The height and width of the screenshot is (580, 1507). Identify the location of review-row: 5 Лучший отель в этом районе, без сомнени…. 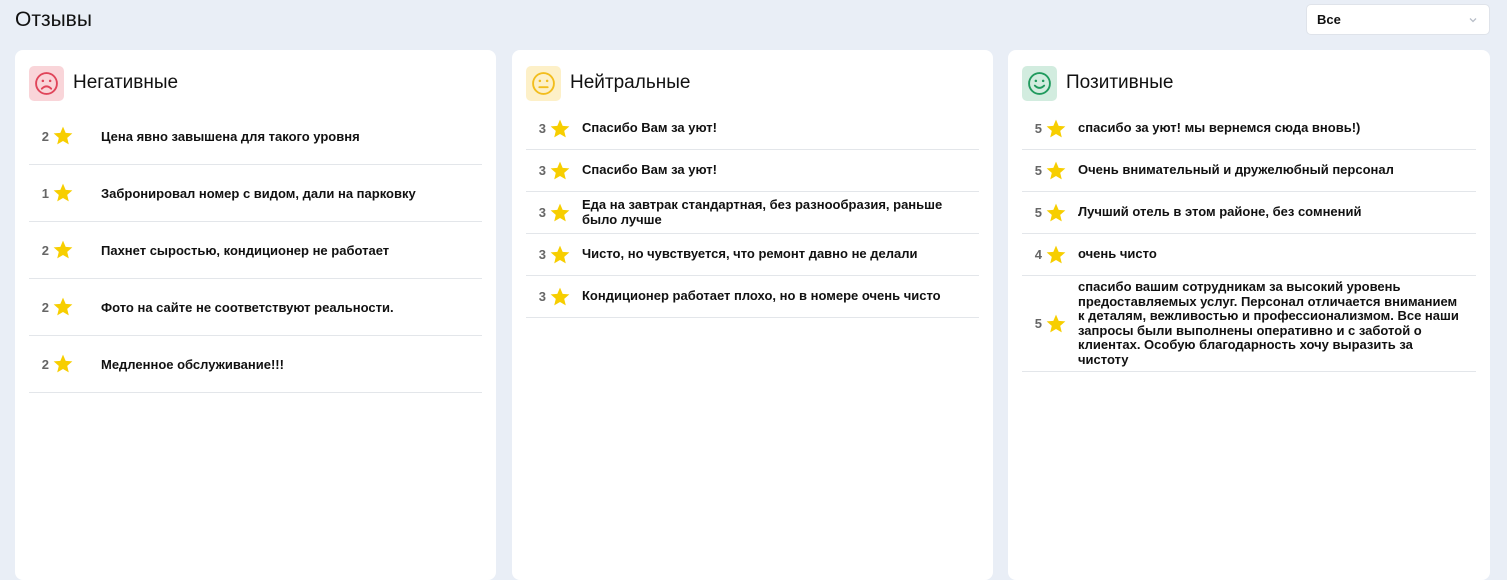
(1249, 213).